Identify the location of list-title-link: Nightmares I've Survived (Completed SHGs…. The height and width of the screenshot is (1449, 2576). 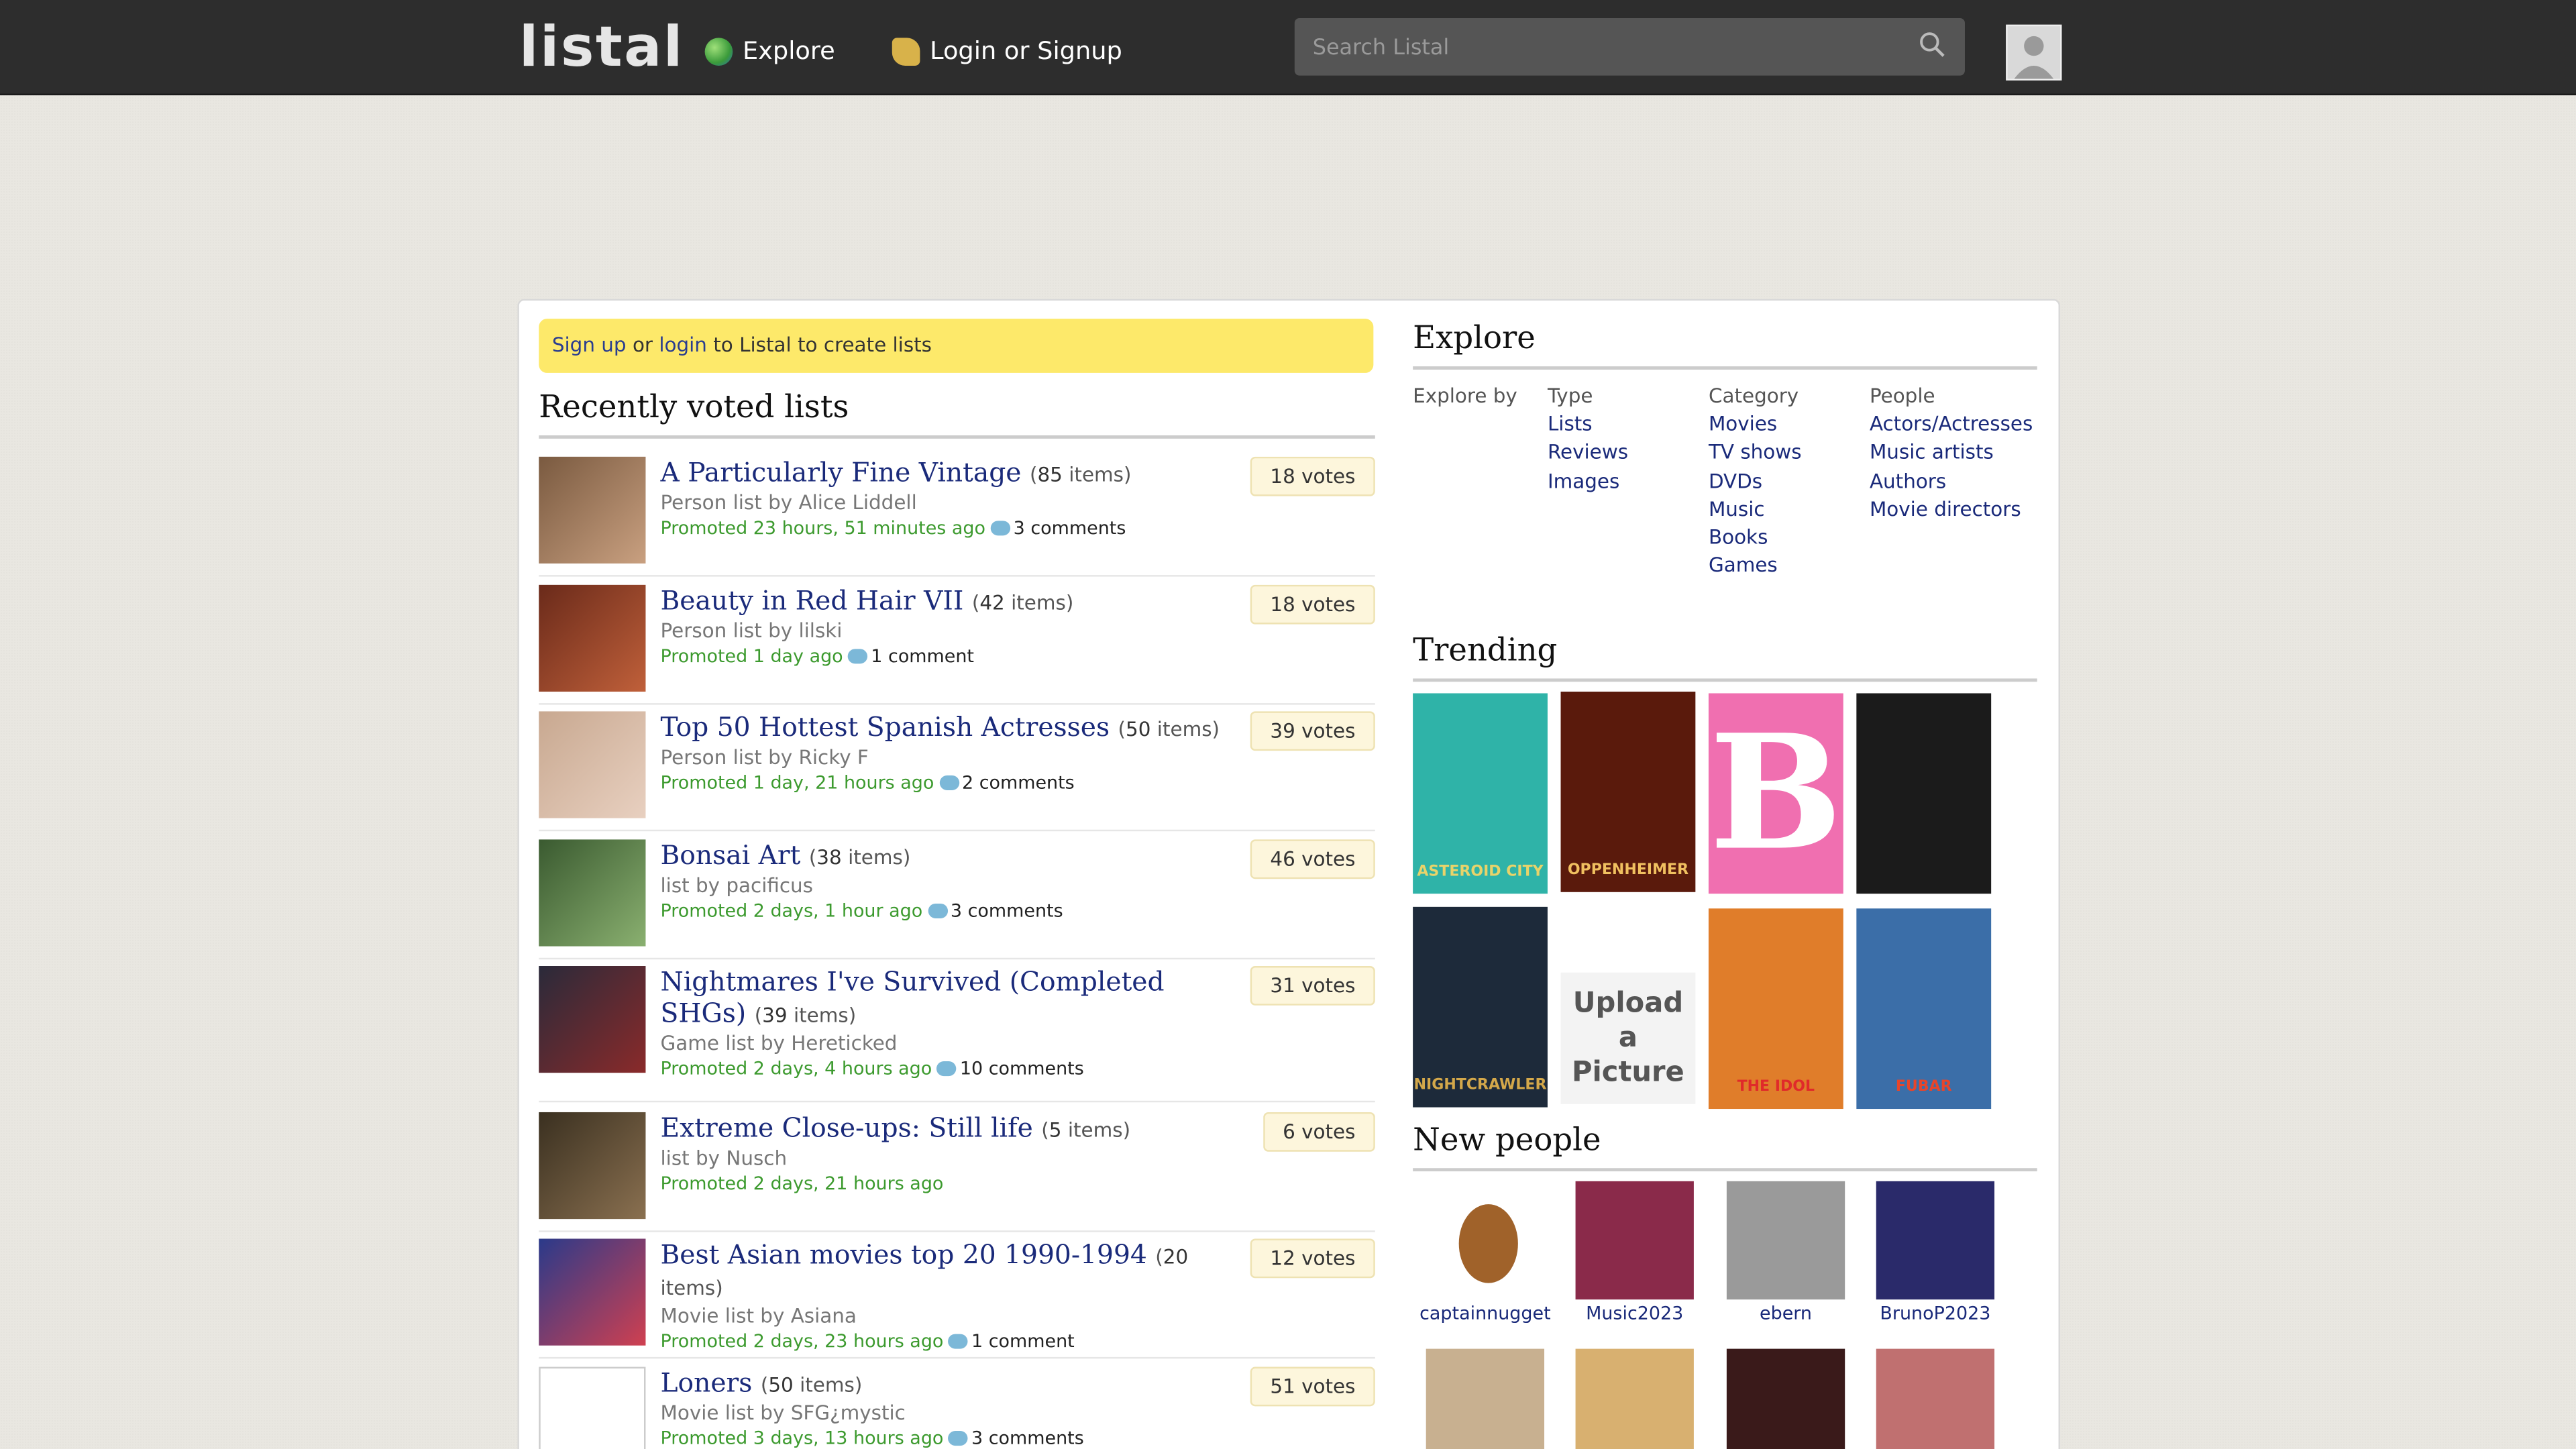
(912, 997).